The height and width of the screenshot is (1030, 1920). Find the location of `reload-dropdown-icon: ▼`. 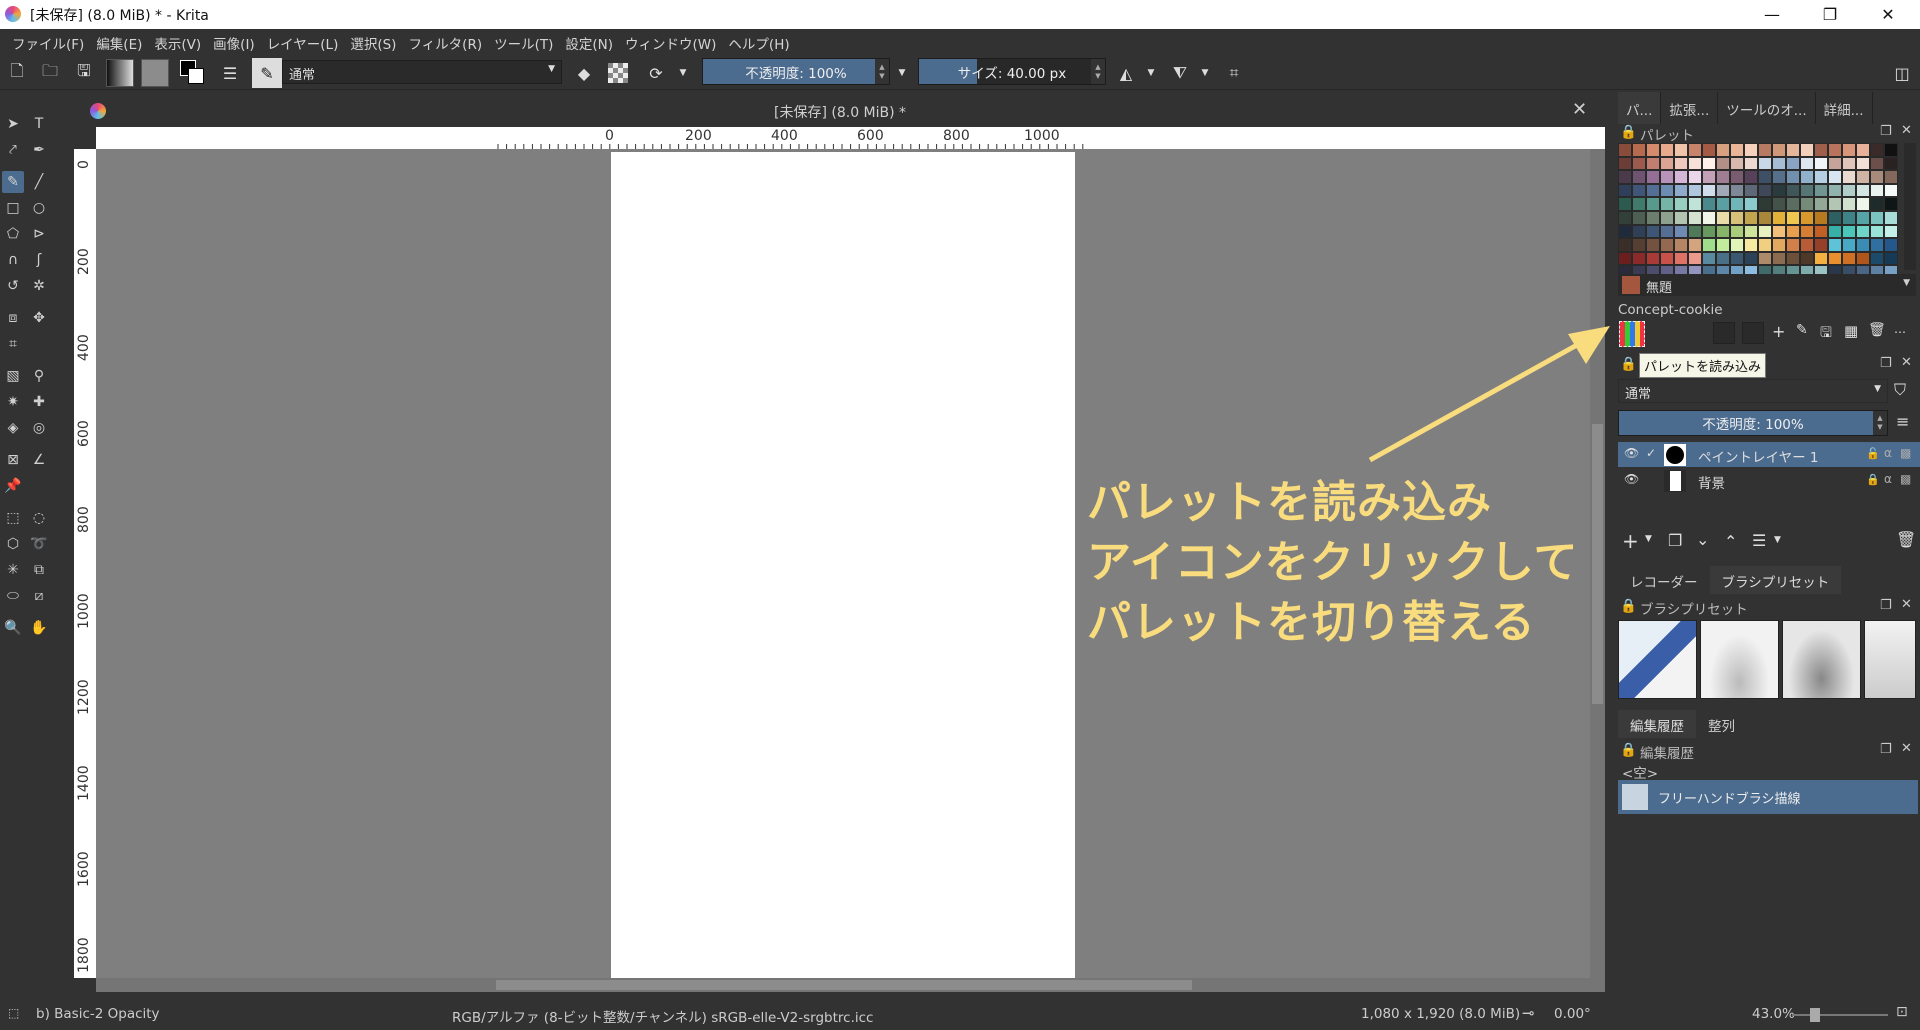

reload-dropdown-icon: ▼ is located at coordinates (683, 73).